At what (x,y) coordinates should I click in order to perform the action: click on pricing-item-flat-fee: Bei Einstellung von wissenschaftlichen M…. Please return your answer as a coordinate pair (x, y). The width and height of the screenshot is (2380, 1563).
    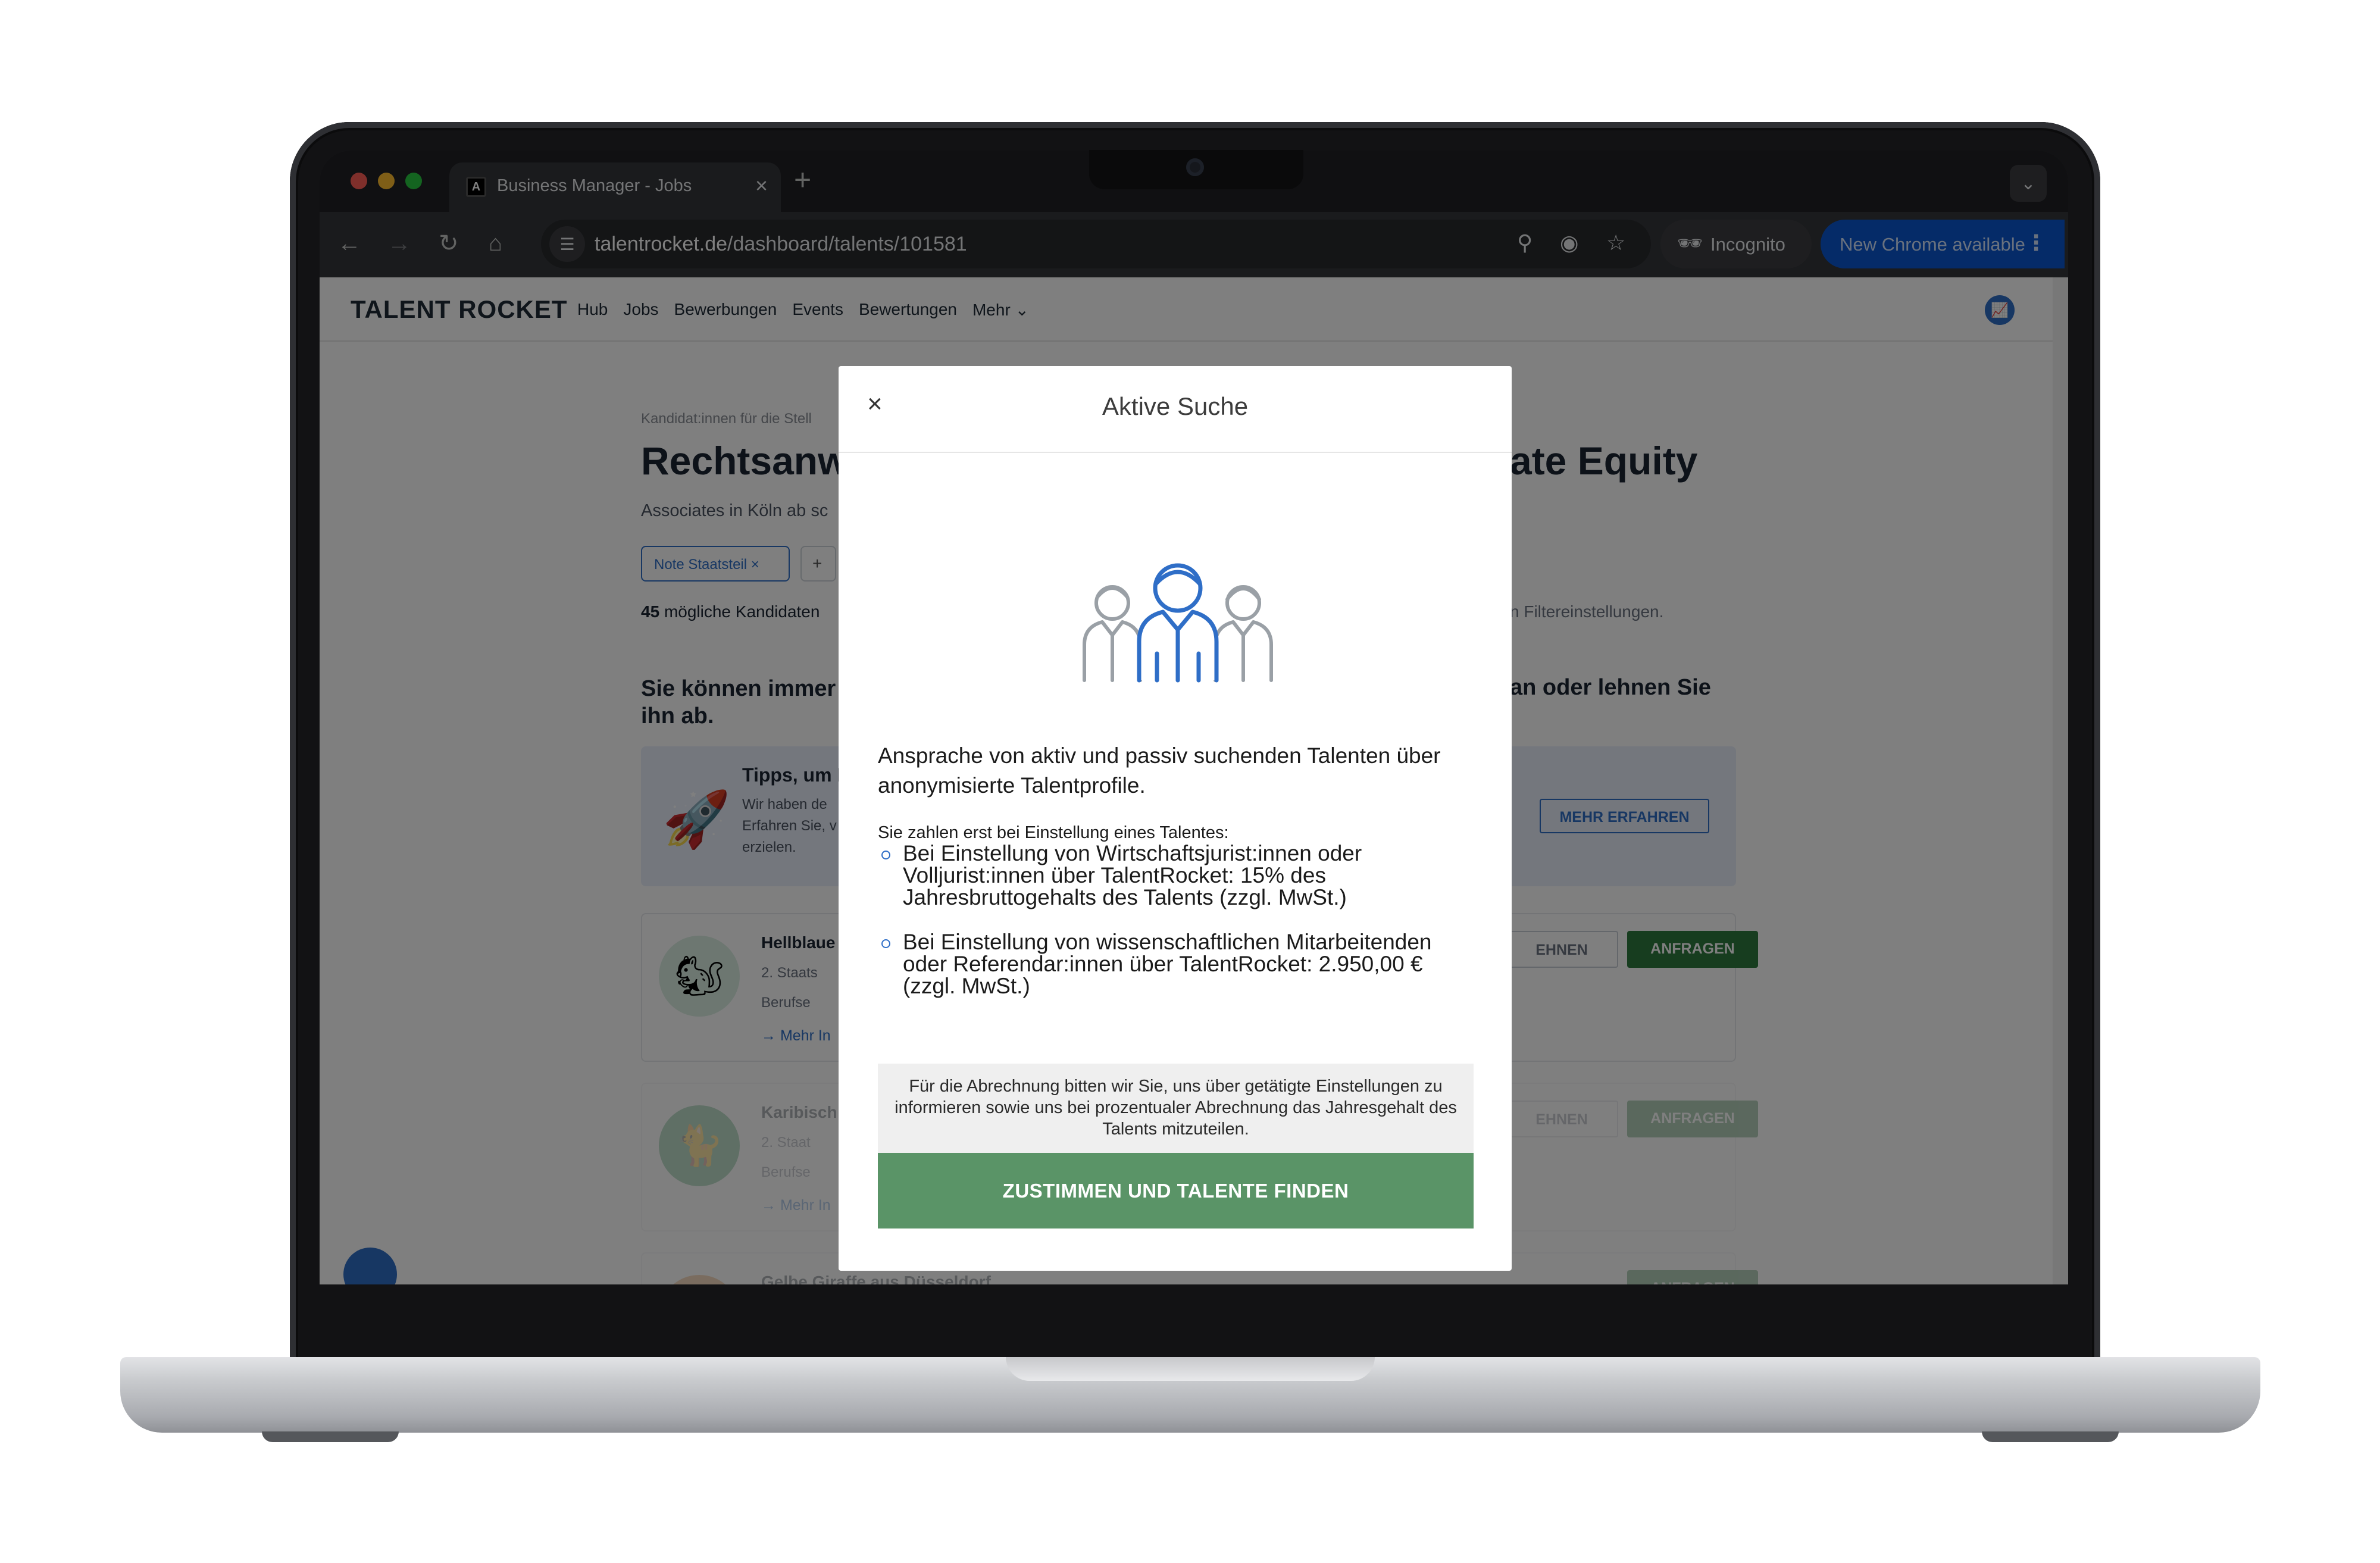
    Looking at the image, I should click on (1178, 964).